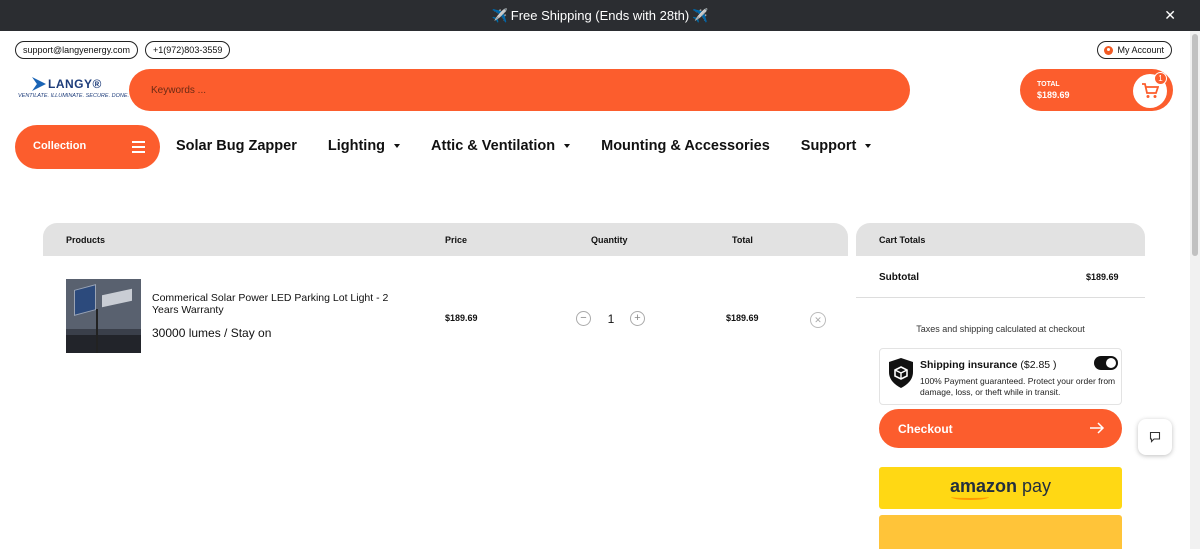 The image size is (1200, 549). I want to click on announcement-text: Free Shipping (Ends with 28th), so click(600, 15).